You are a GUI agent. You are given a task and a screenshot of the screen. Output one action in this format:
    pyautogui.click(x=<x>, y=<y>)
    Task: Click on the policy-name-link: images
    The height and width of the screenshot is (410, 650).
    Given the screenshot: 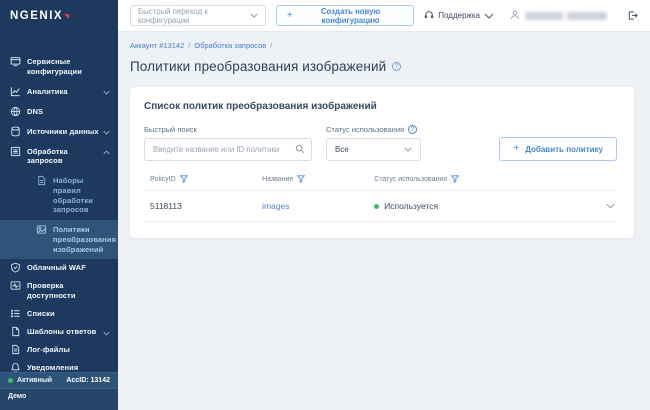 What is the action you would take?
    pyautogui.click(x=275, y=206)
    